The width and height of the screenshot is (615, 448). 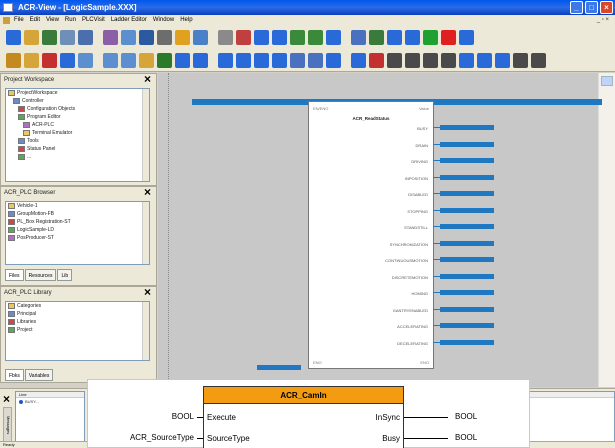 What do you see at coordinates (228, 438) in the screenshot?
I see `camin-input-sourcetype: SourceType` at bounding box center [228, 438].